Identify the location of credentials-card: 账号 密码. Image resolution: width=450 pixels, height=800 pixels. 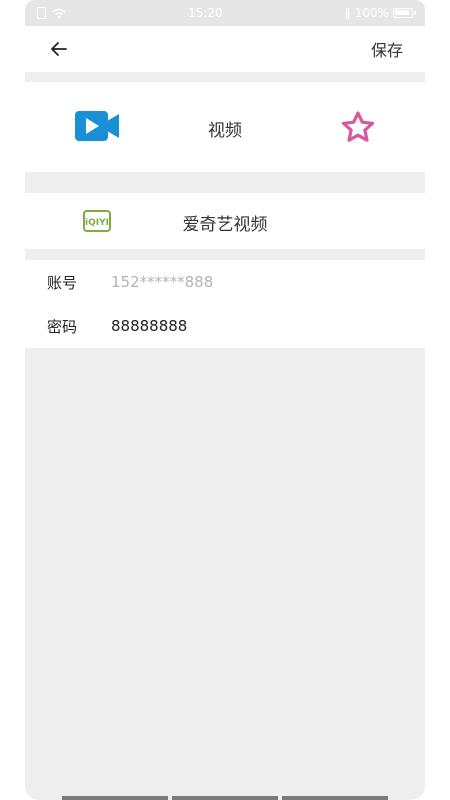
(225, 304).